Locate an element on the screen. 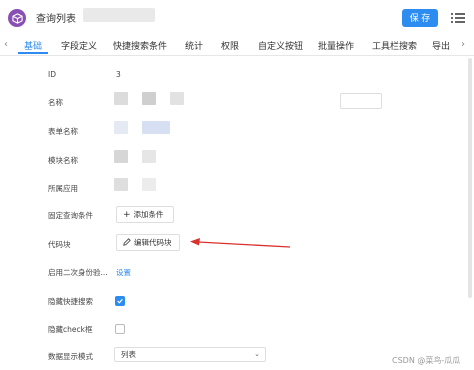 The width and height of the screenshot is (474, 370). display-mode-label: 数据显示模式 is located at coordinates (70, 356).